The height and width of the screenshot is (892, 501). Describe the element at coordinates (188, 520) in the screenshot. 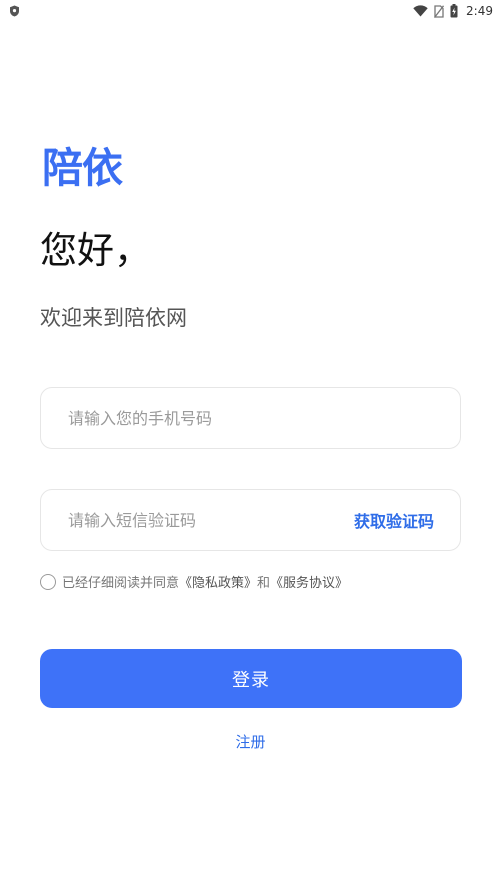

I see `sms-code-input` at that location.